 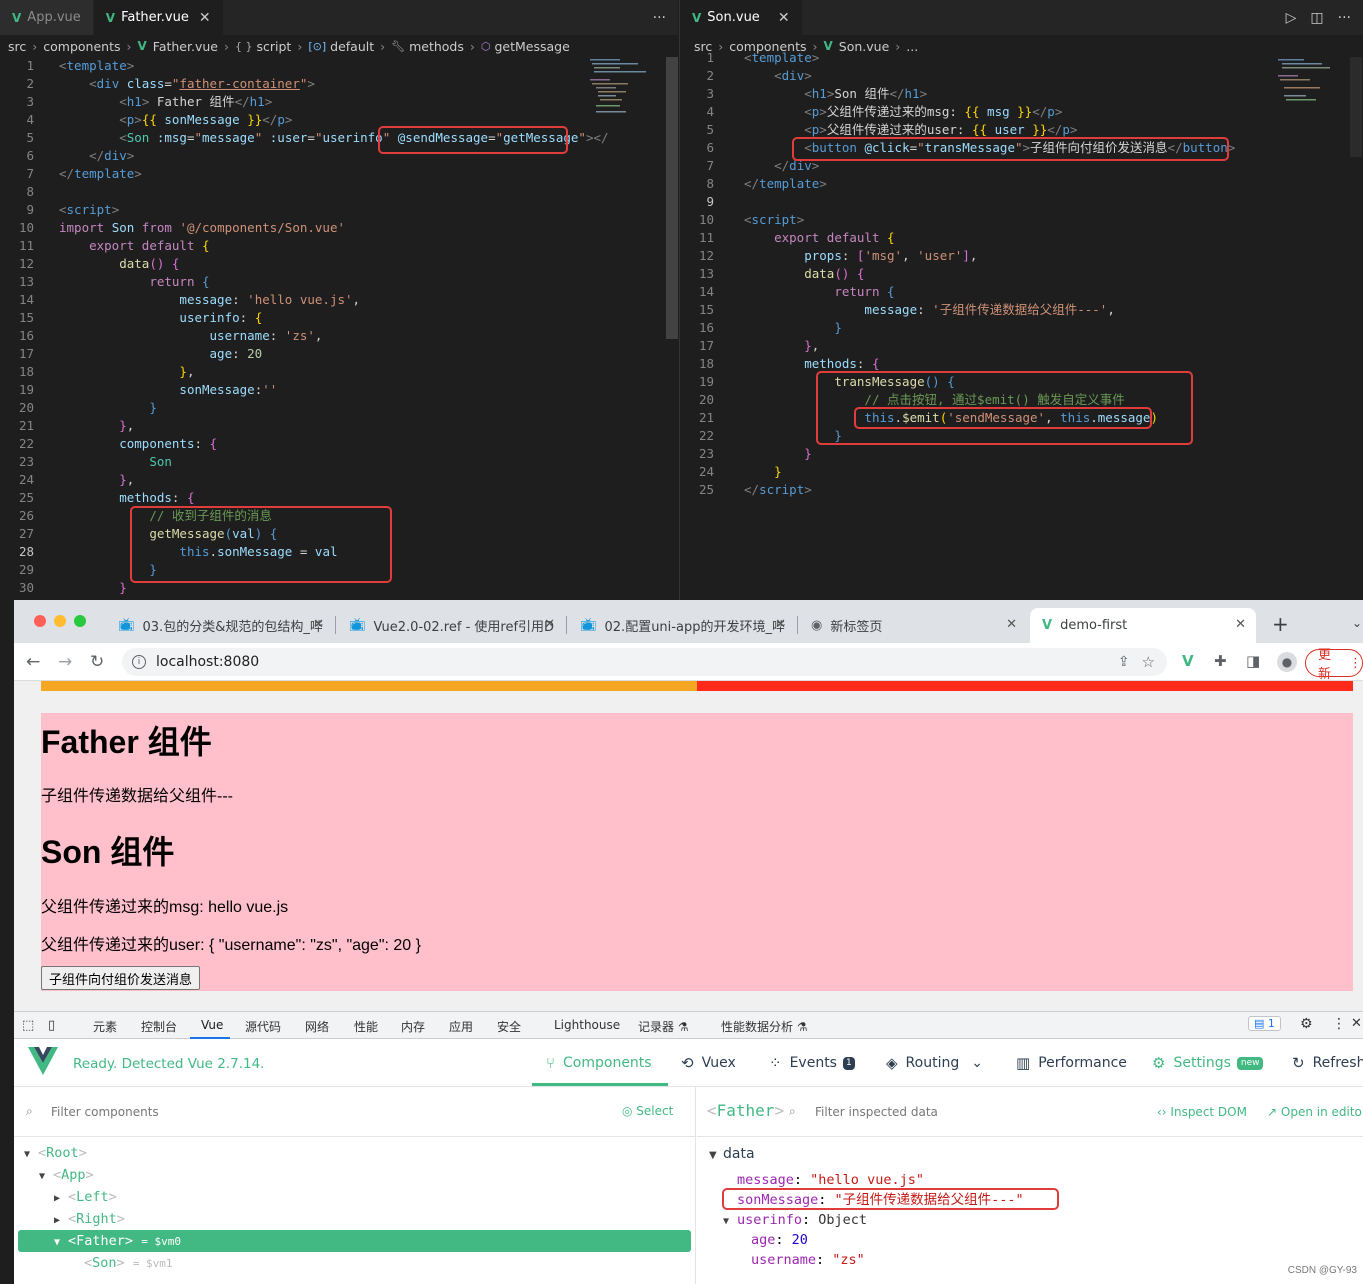 What do you see at coordinates (339, 174) in the screenshot?
I see `code-line: 7 </template>` at bounding box center [339, 174].